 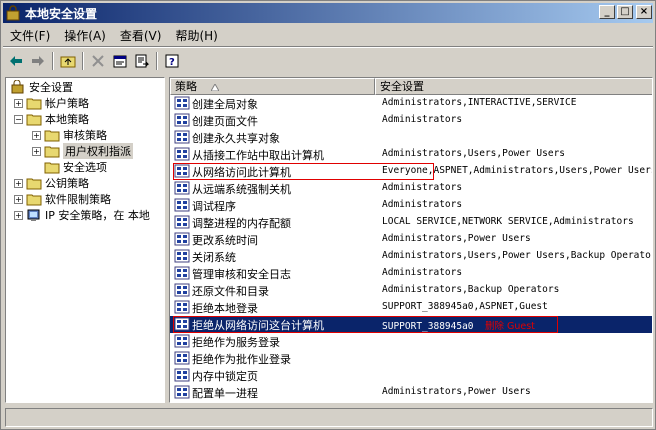 I want to click on policy-name: 从插接工作站中取出计算机, so click(x=258, y=155).